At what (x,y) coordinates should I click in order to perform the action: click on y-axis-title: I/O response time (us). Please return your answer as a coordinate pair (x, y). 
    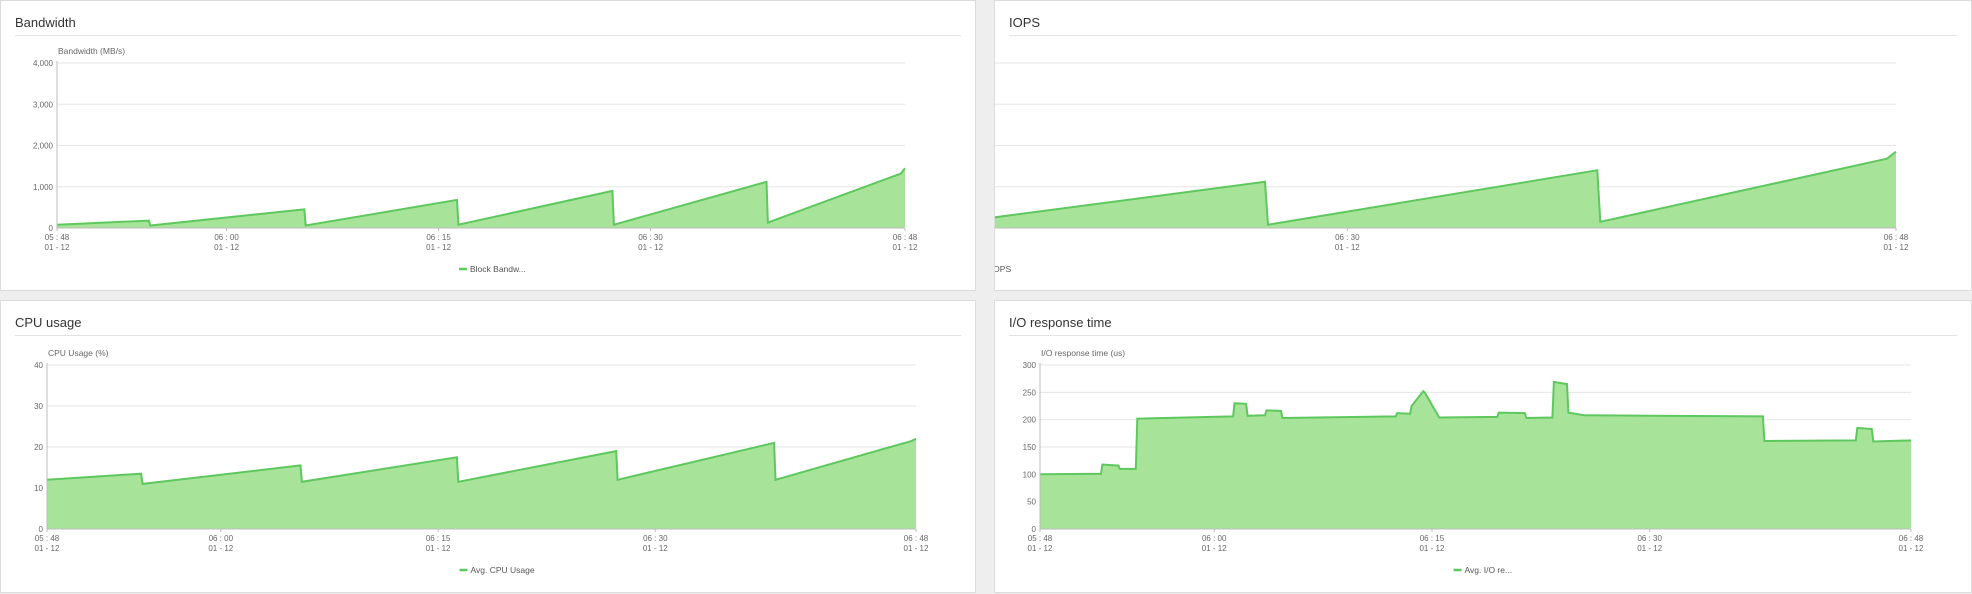
    Looking at the image, I should click on (1083, 353).